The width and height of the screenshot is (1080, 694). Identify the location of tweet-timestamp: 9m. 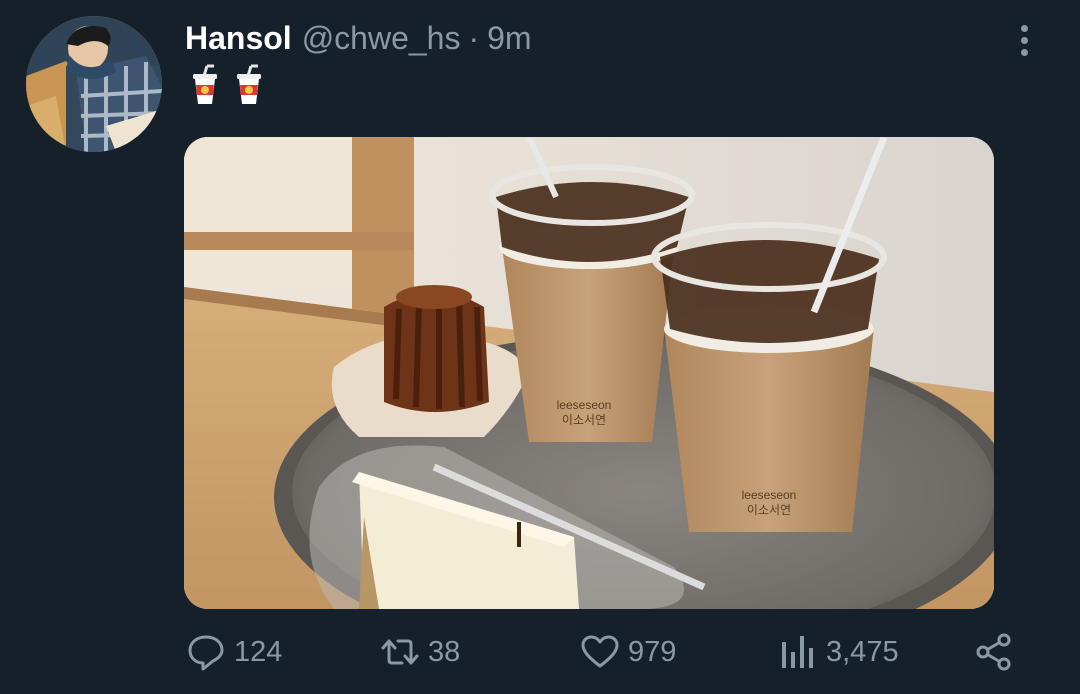
(509, 38).